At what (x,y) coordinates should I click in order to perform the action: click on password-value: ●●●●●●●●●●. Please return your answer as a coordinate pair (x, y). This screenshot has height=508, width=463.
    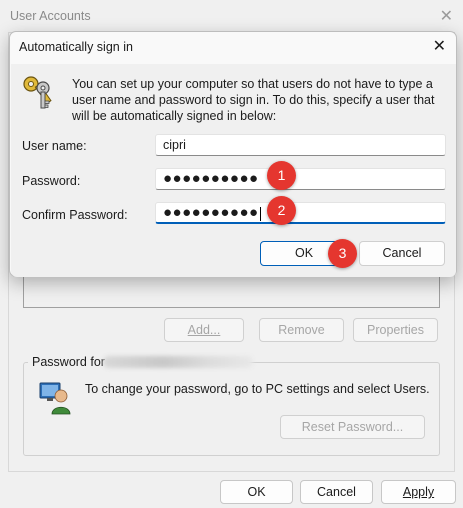
    Looking at the image, I should click on (211, 178).